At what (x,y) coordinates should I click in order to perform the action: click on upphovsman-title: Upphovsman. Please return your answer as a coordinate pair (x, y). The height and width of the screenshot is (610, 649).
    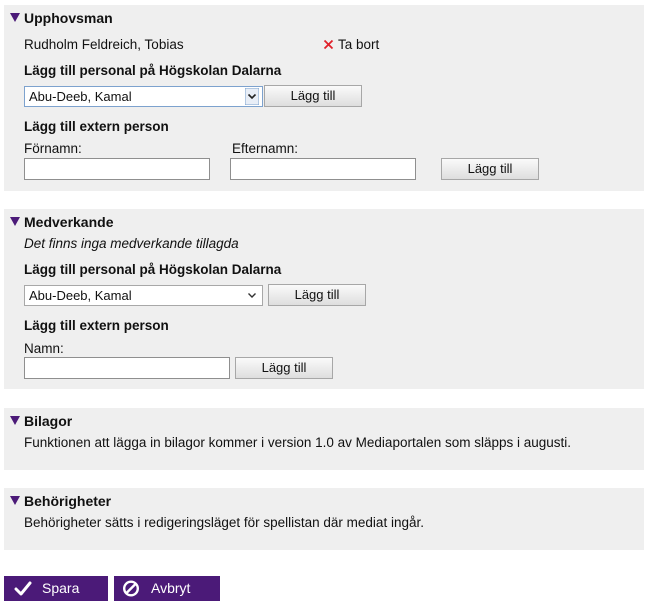
    Looking at the image, I should click on (68, 18).